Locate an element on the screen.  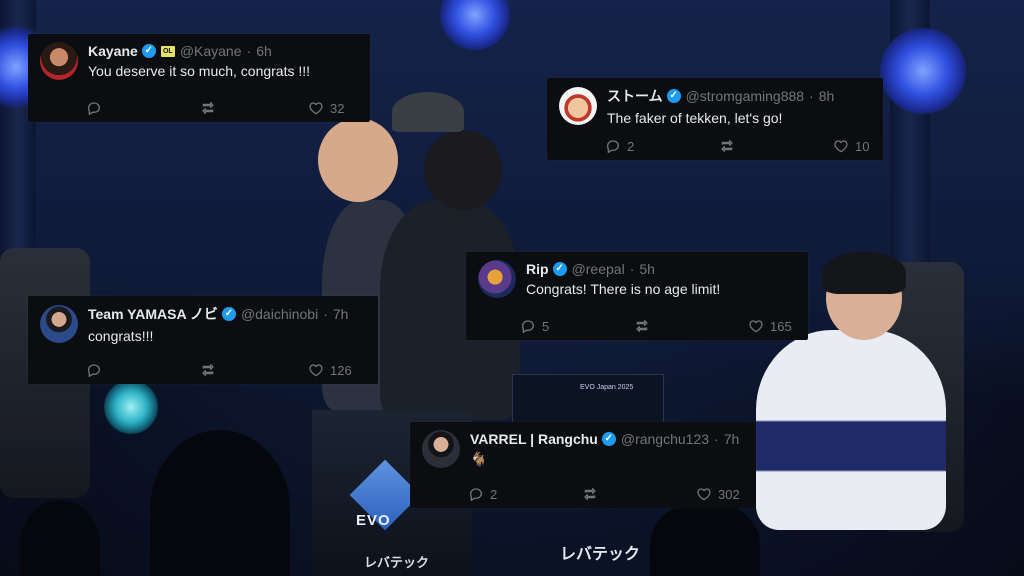
sponsor-banner: レバテック is located at coordinates (600, 554).